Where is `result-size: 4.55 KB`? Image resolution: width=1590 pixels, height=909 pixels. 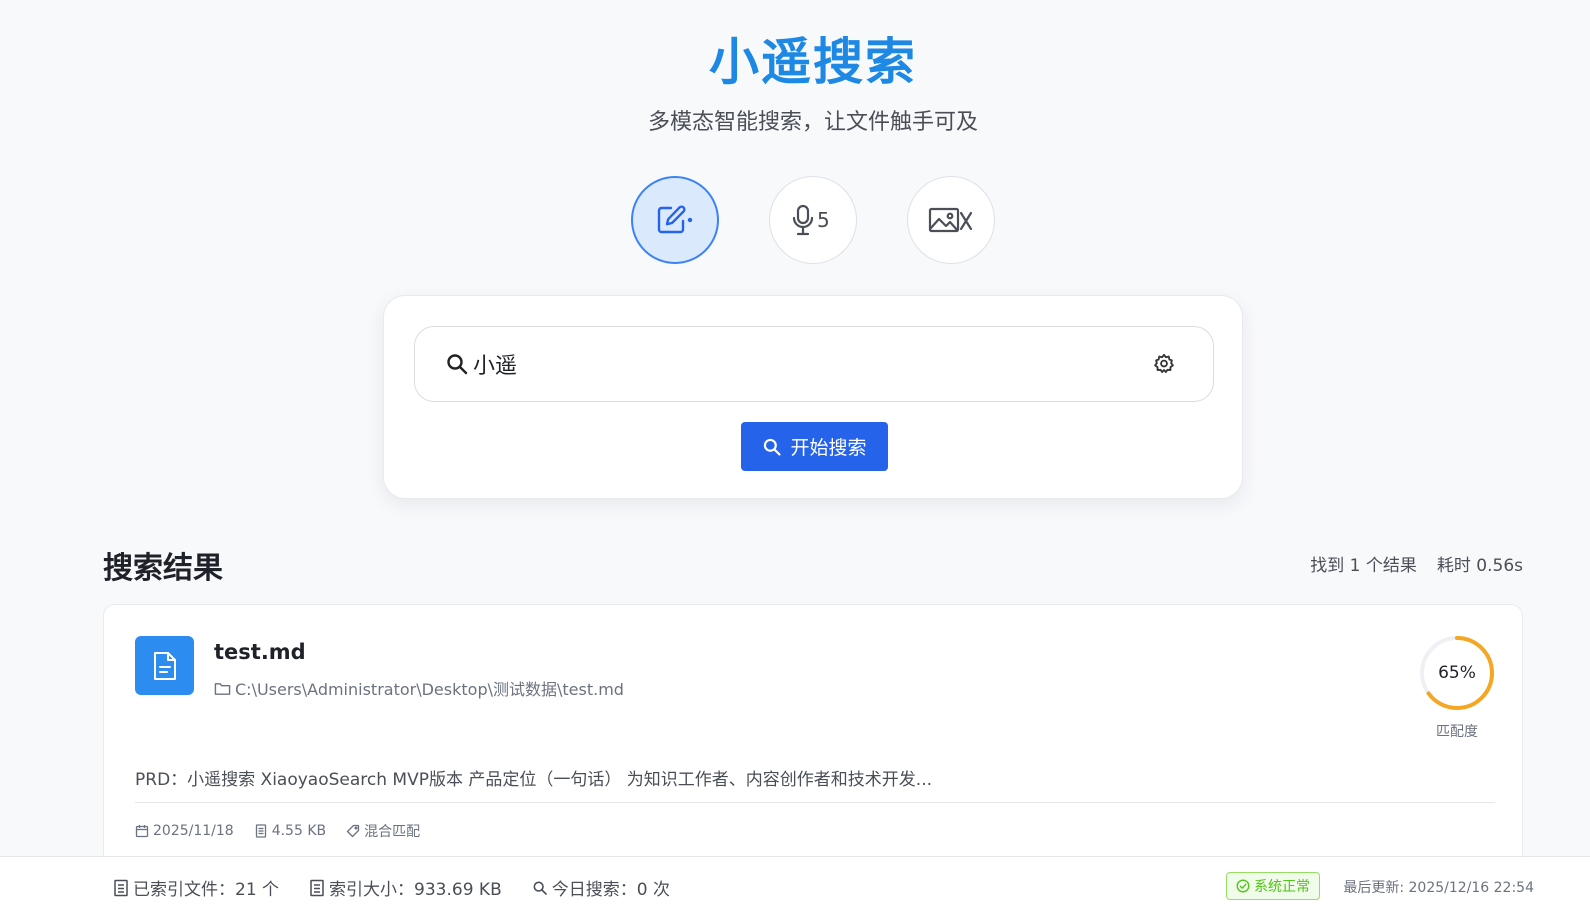 result-size: 4.55 KB is located at coordinates (290, 831).